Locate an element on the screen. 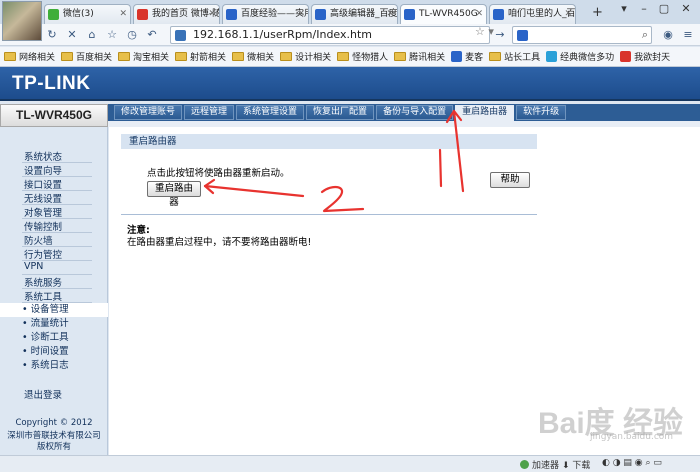  router-tab: 软件升级 is located at coordinates (541, 112).